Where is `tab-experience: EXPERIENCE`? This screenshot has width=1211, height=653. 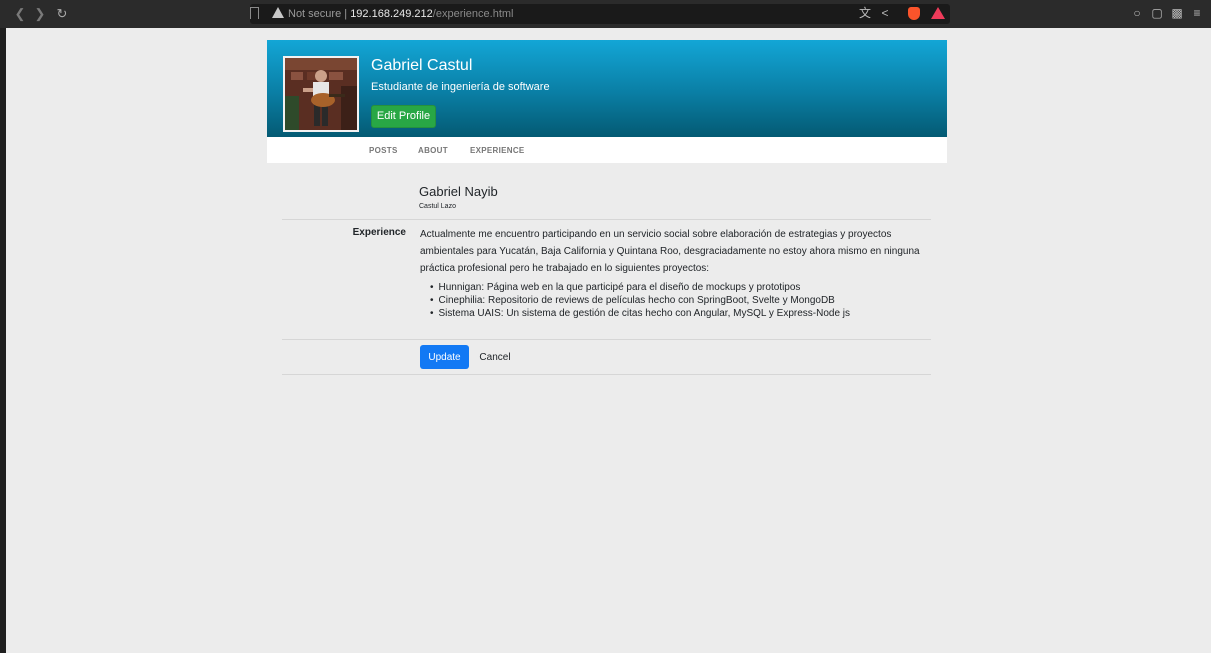
tab-experience: EXPERIENCE is located at coordinates (497, 150).